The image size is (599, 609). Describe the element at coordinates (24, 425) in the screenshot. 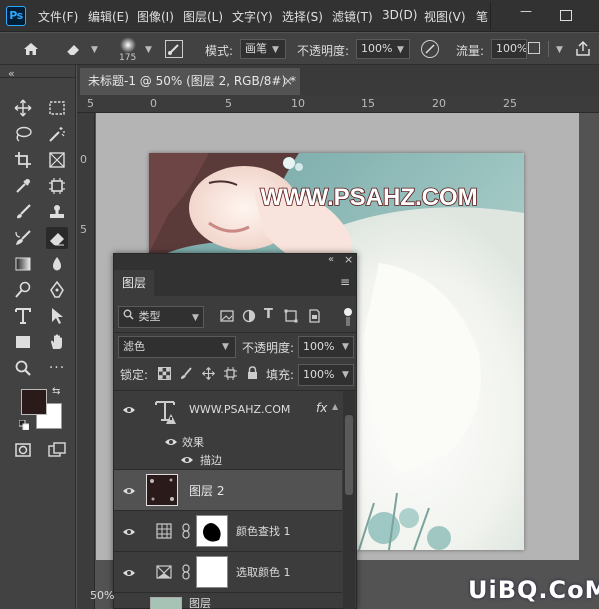

I see `default-colors-icon` at that location.